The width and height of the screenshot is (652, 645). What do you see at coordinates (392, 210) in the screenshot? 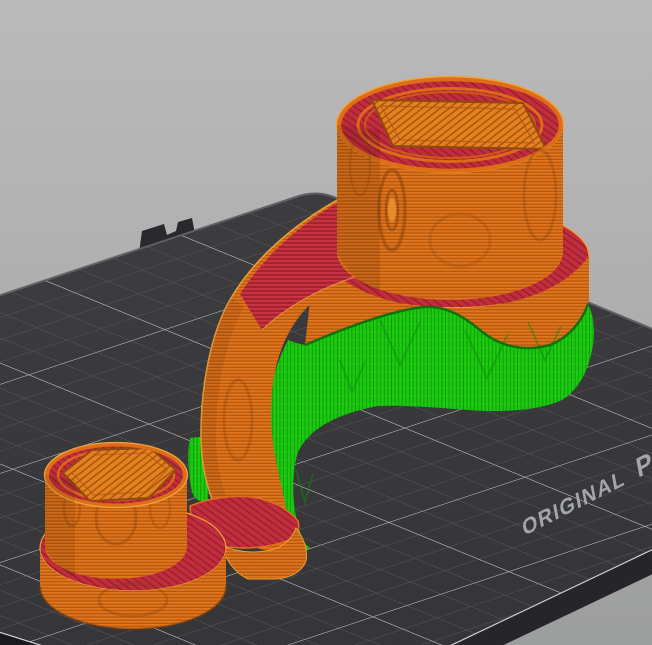
I see `boss-grain-eye` at bounding box center [392, 210].